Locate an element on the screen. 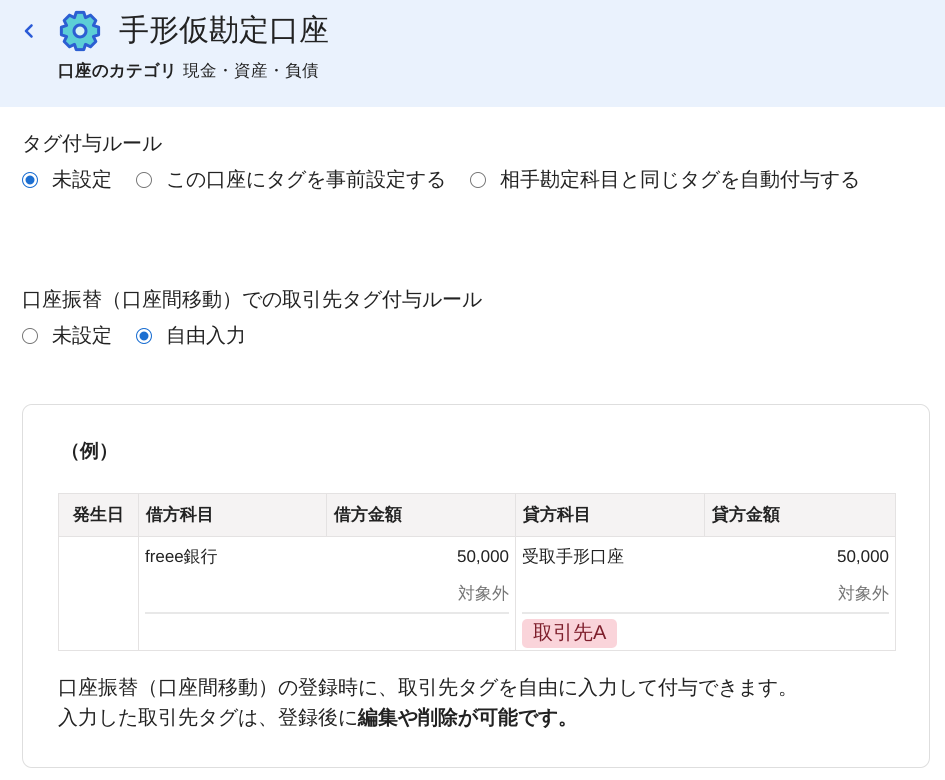 The image size is (945, 780). back-button is located at coordinates (29, 31).